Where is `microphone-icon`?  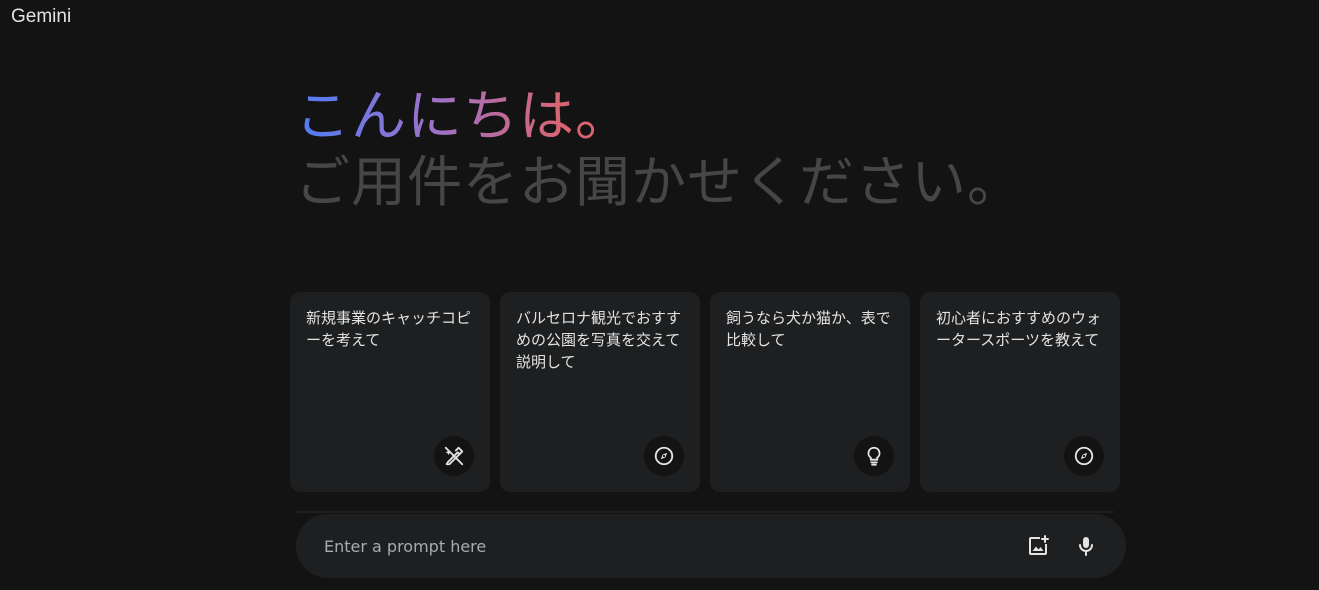 microphone-icon is located at coordinates (1086, 546).